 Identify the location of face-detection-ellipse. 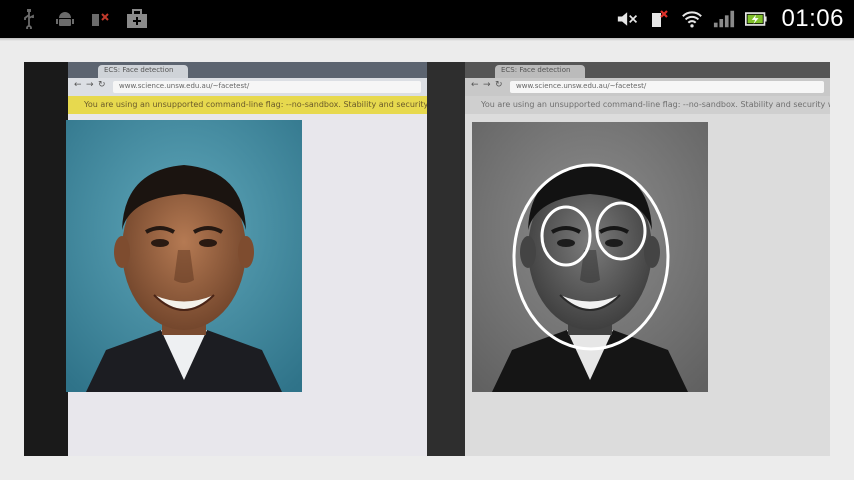
(591, 257).